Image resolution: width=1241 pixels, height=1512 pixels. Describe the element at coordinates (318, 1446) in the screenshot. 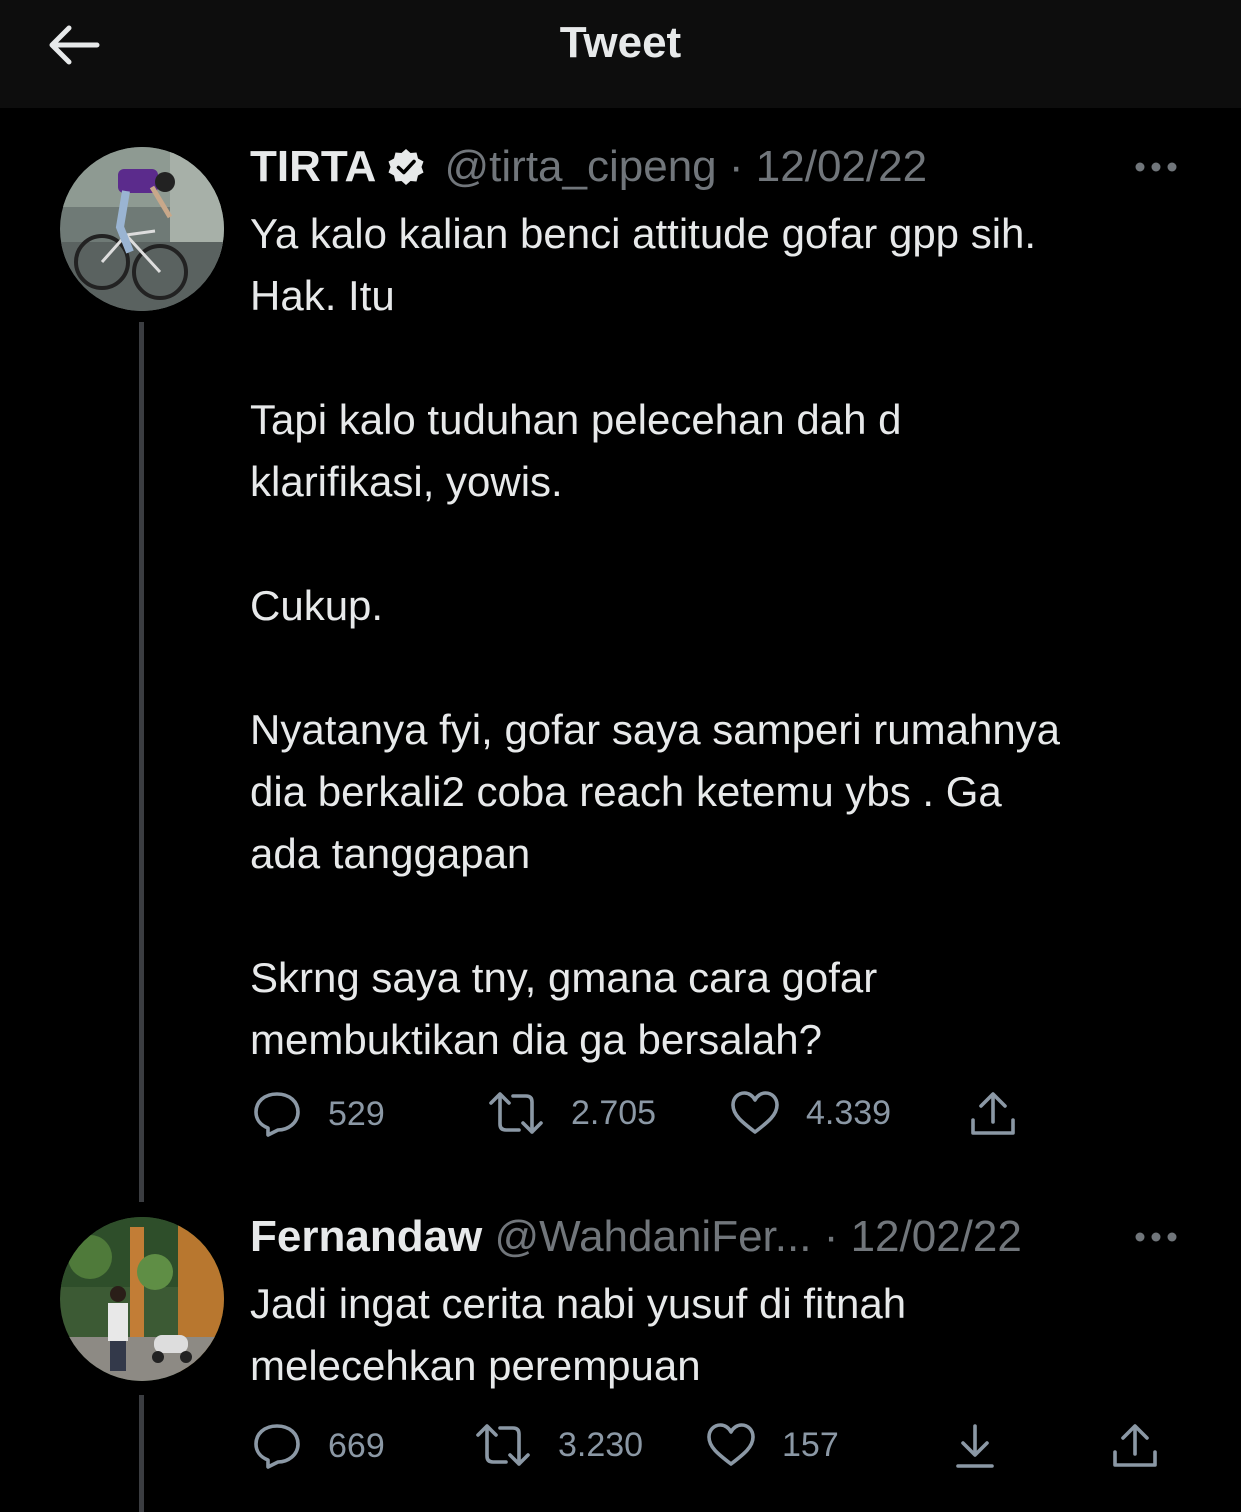

I see `reply-button-2: 669` at that location.